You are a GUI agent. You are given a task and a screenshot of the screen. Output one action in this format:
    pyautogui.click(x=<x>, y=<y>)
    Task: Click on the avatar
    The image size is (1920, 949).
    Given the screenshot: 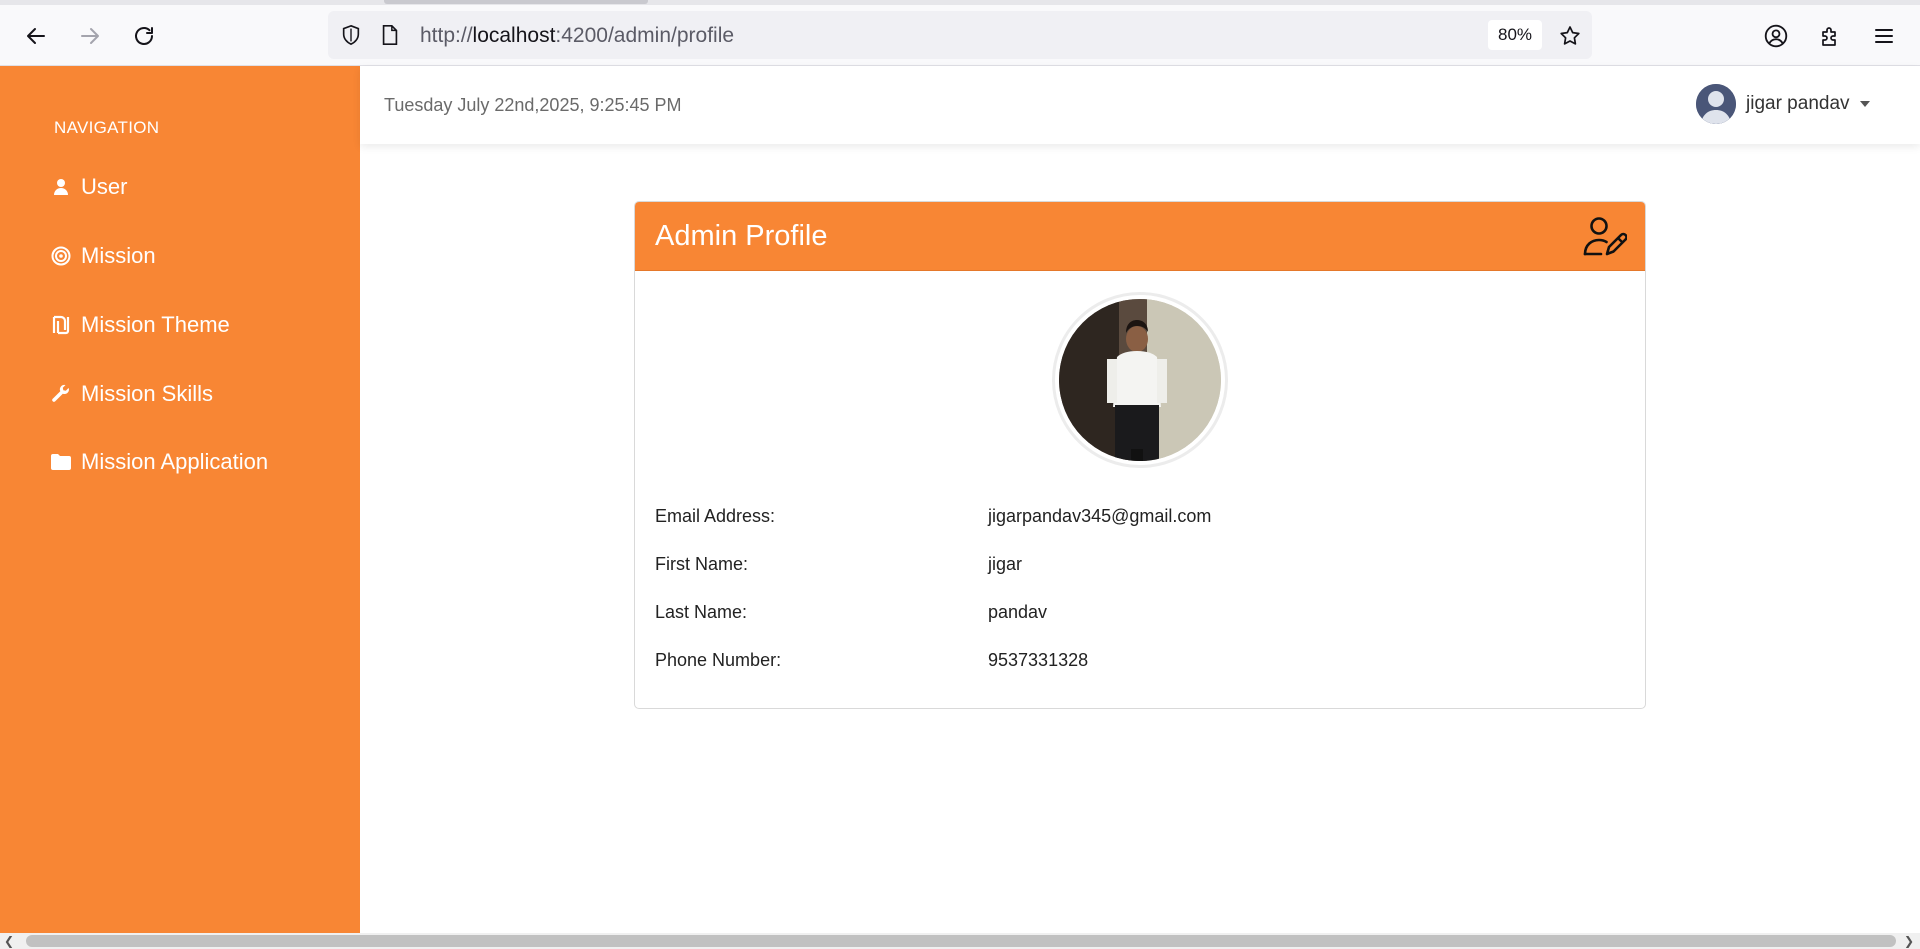 What is the action you would take?
    pyautogui.click(x=1716, y=104)
    